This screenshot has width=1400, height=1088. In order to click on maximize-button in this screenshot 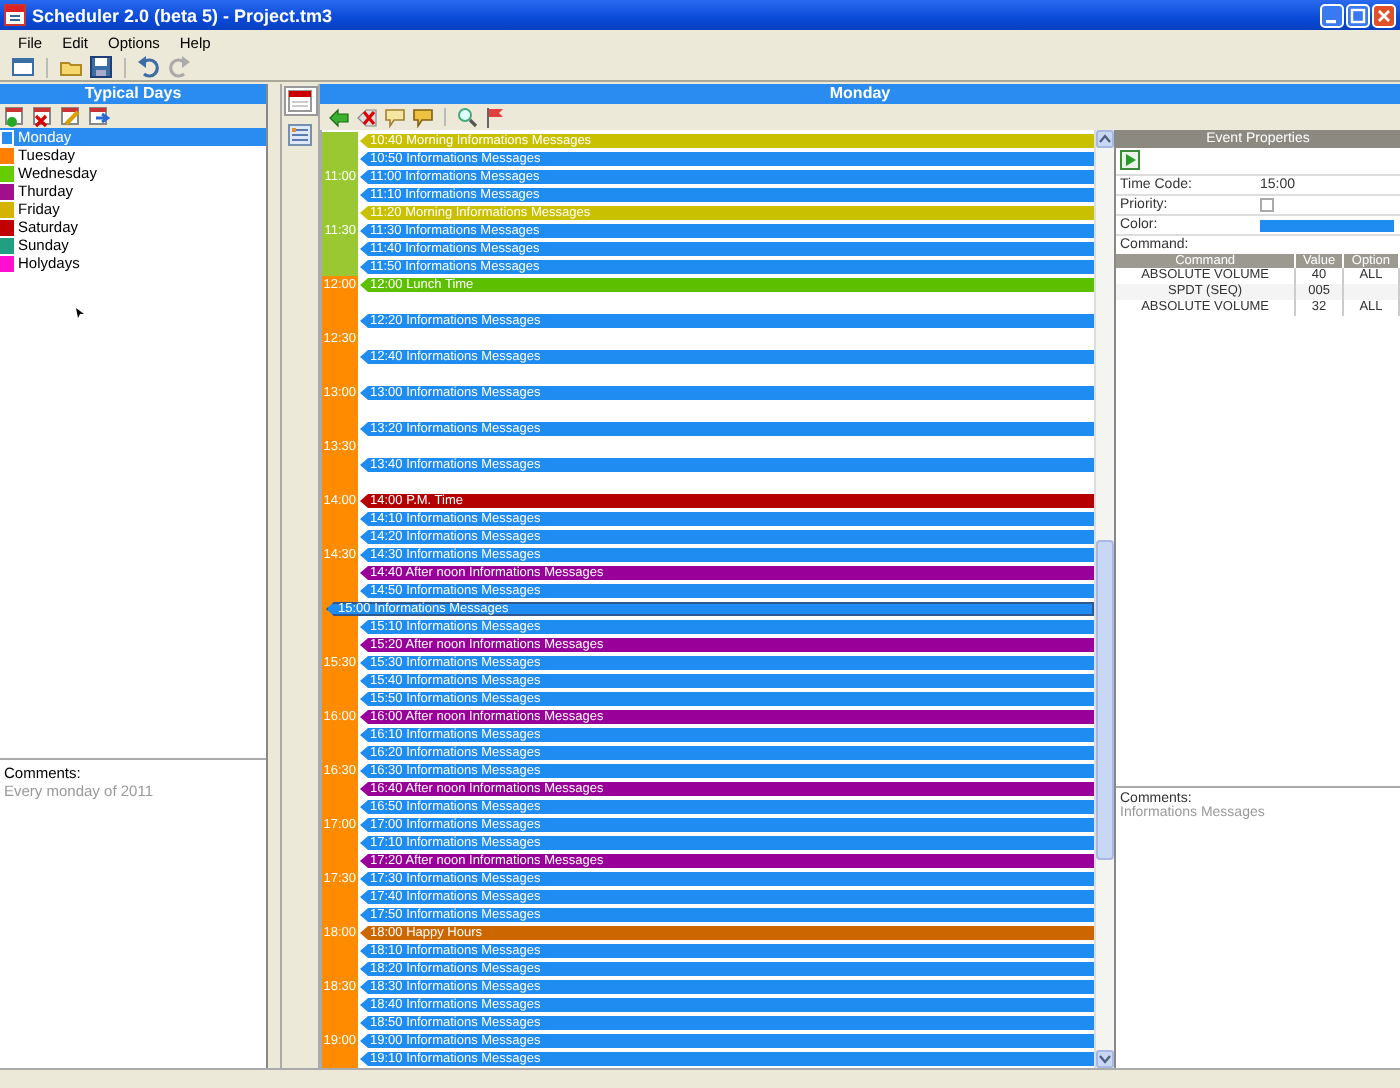, I will do `click(1358, 15)`.